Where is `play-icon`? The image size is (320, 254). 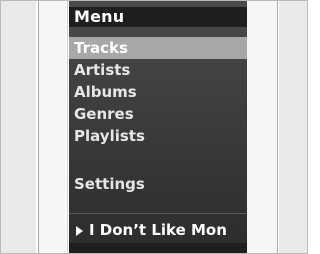
play-icon is located at coordinates (79, 231).